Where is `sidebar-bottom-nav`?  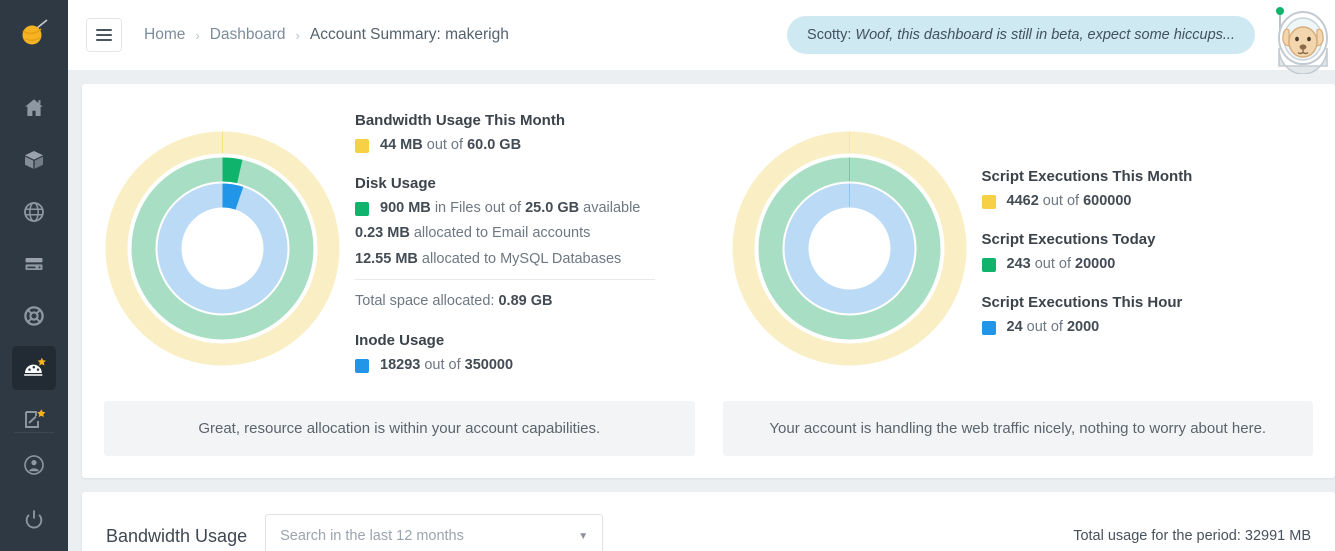 sidebar-bottom-nav is located at coordinates (34, 488).